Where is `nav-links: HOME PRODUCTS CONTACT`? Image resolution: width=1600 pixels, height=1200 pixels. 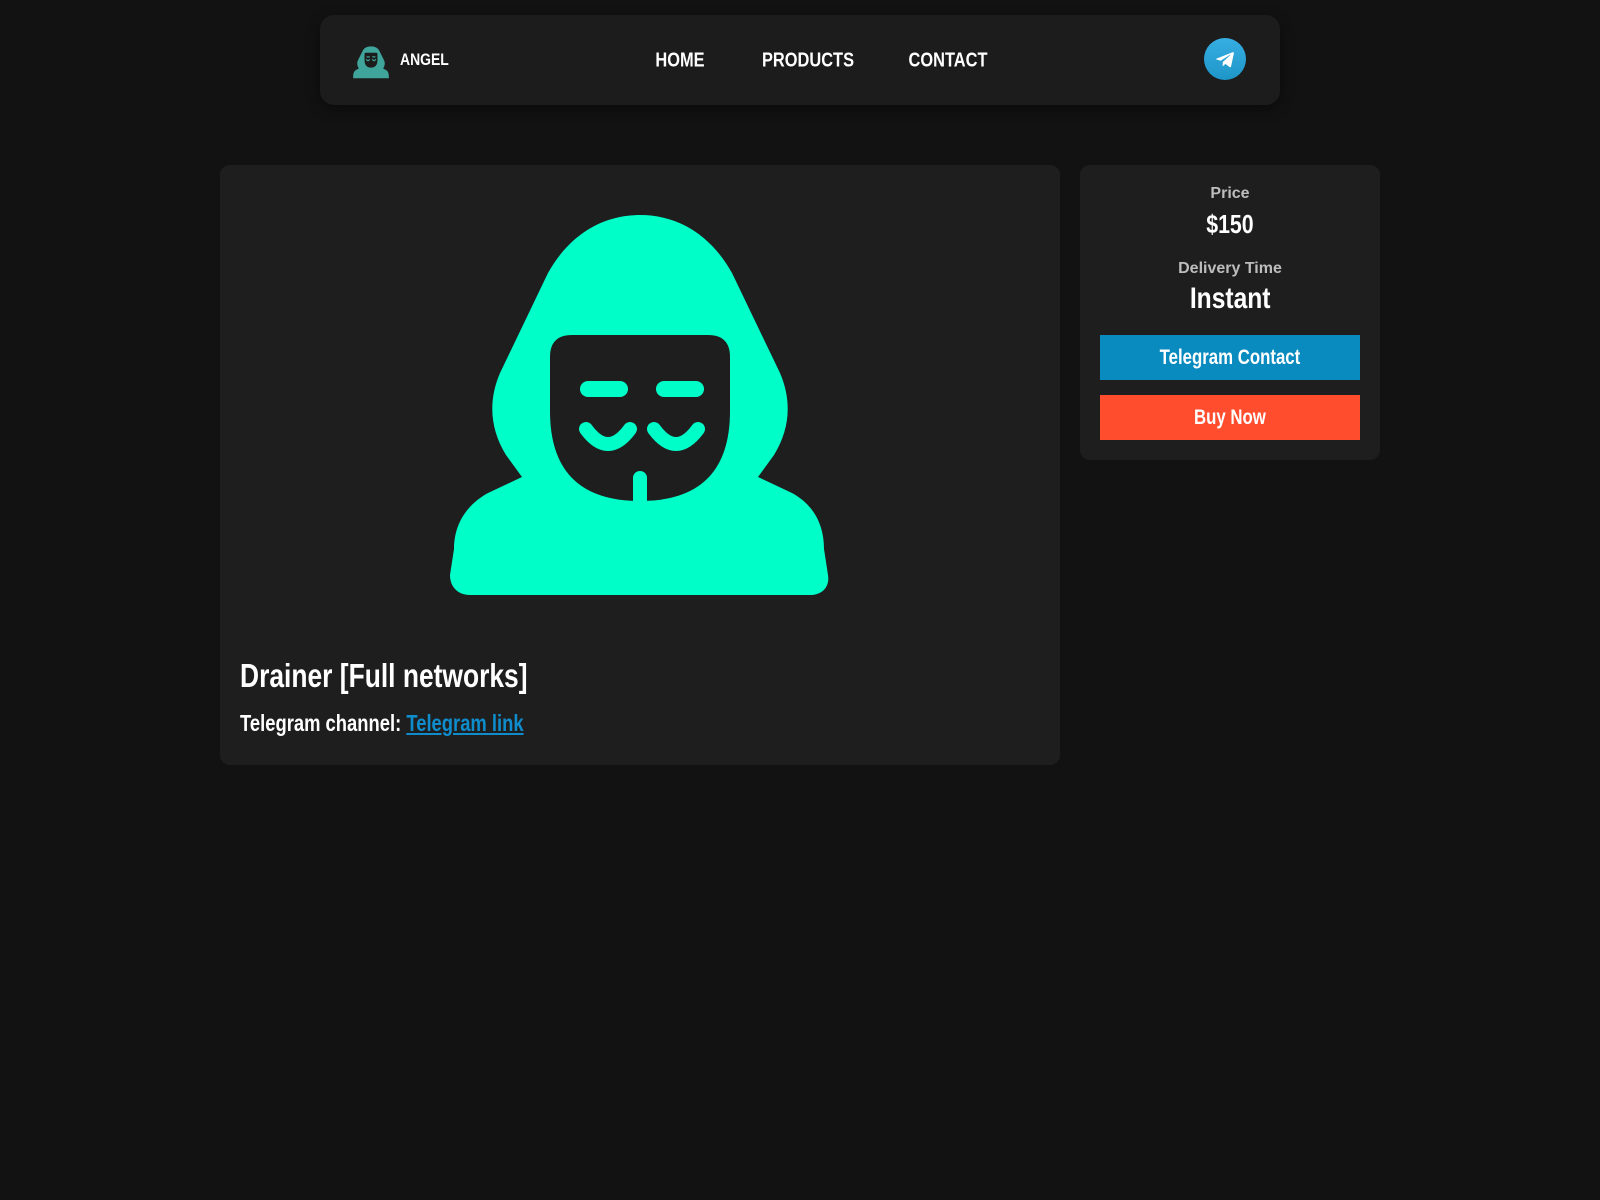
nav-links: HOME PRODUCTS CONTACT is located at coordinates (800, 60).